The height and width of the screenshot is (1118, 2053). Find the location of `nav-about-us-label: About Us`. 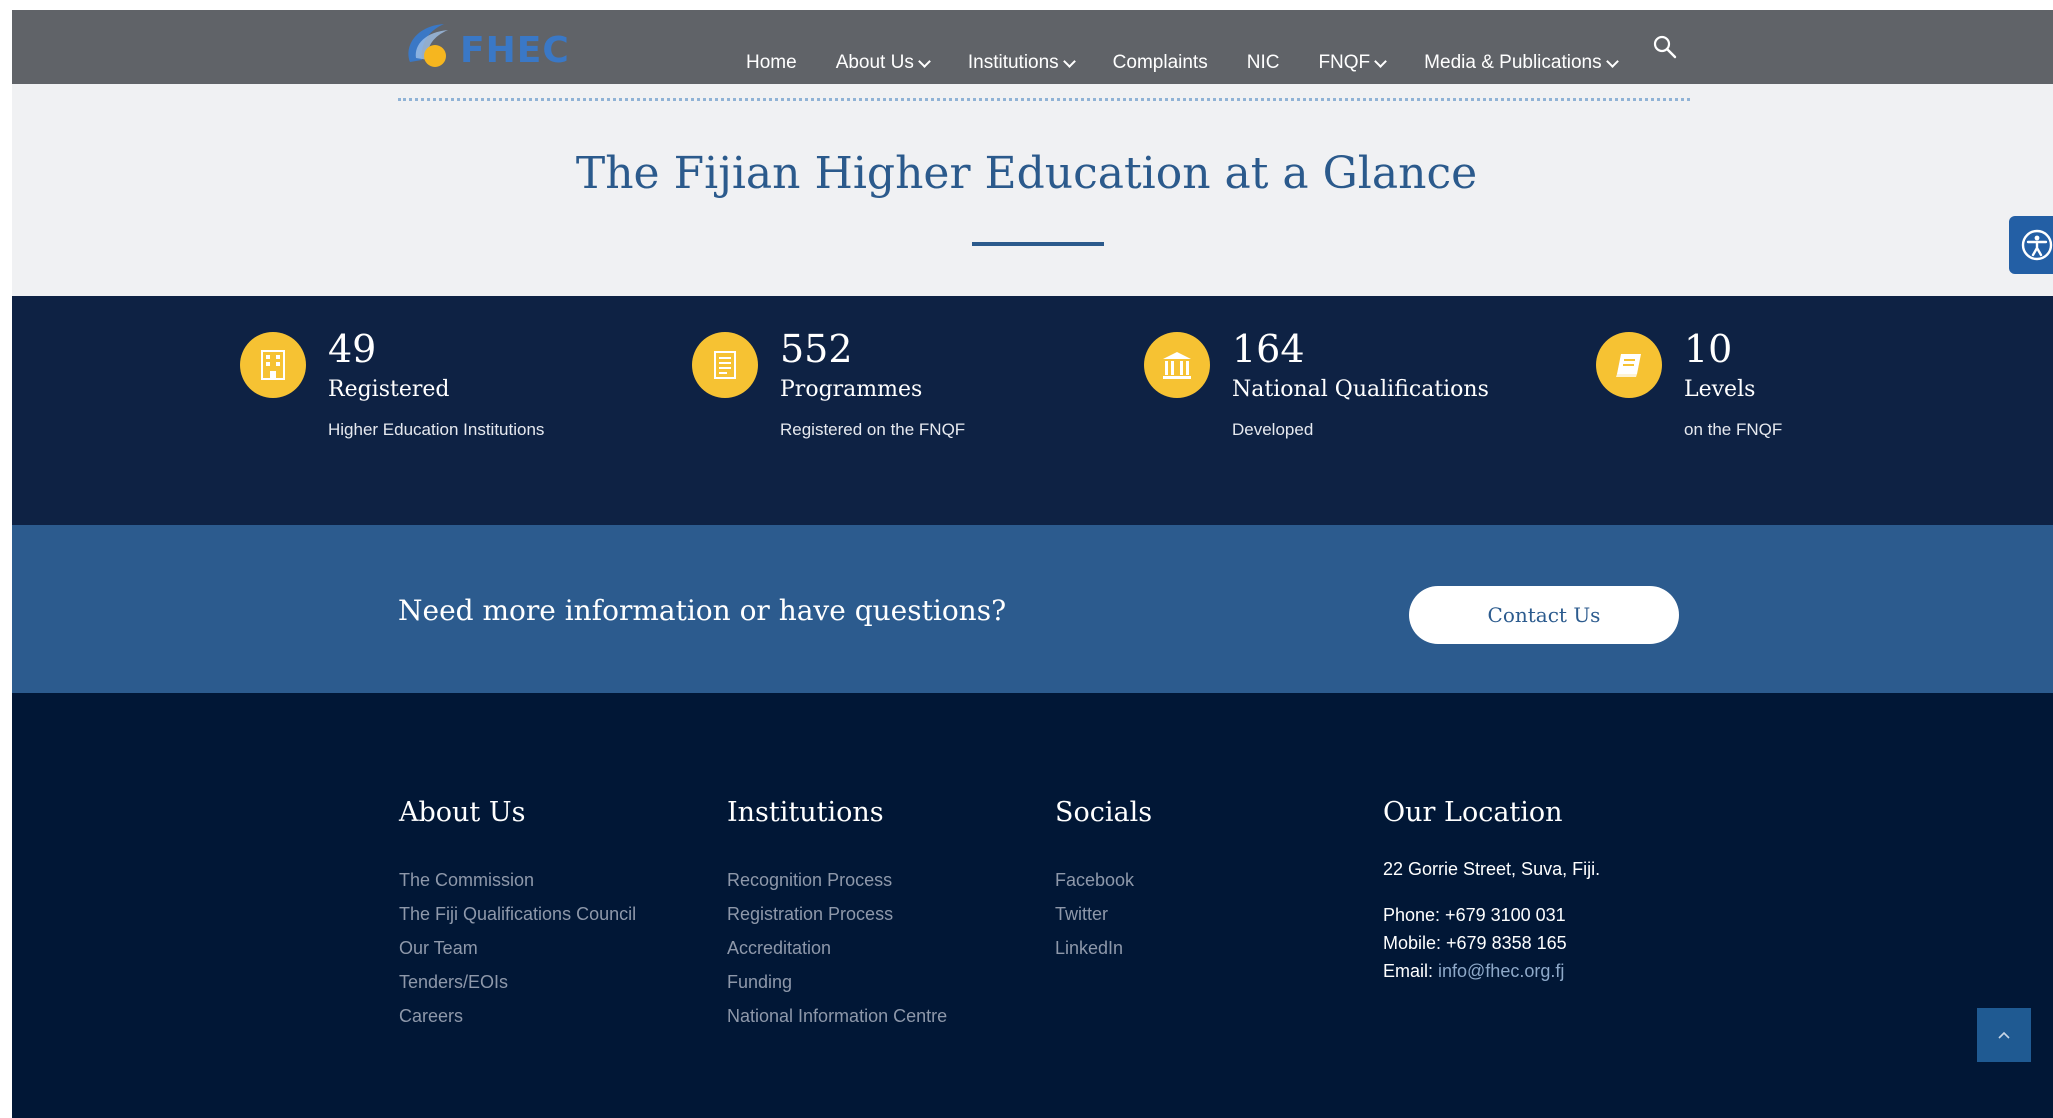

nav-about-us-label: About Us is located at coordinates (874, 62).